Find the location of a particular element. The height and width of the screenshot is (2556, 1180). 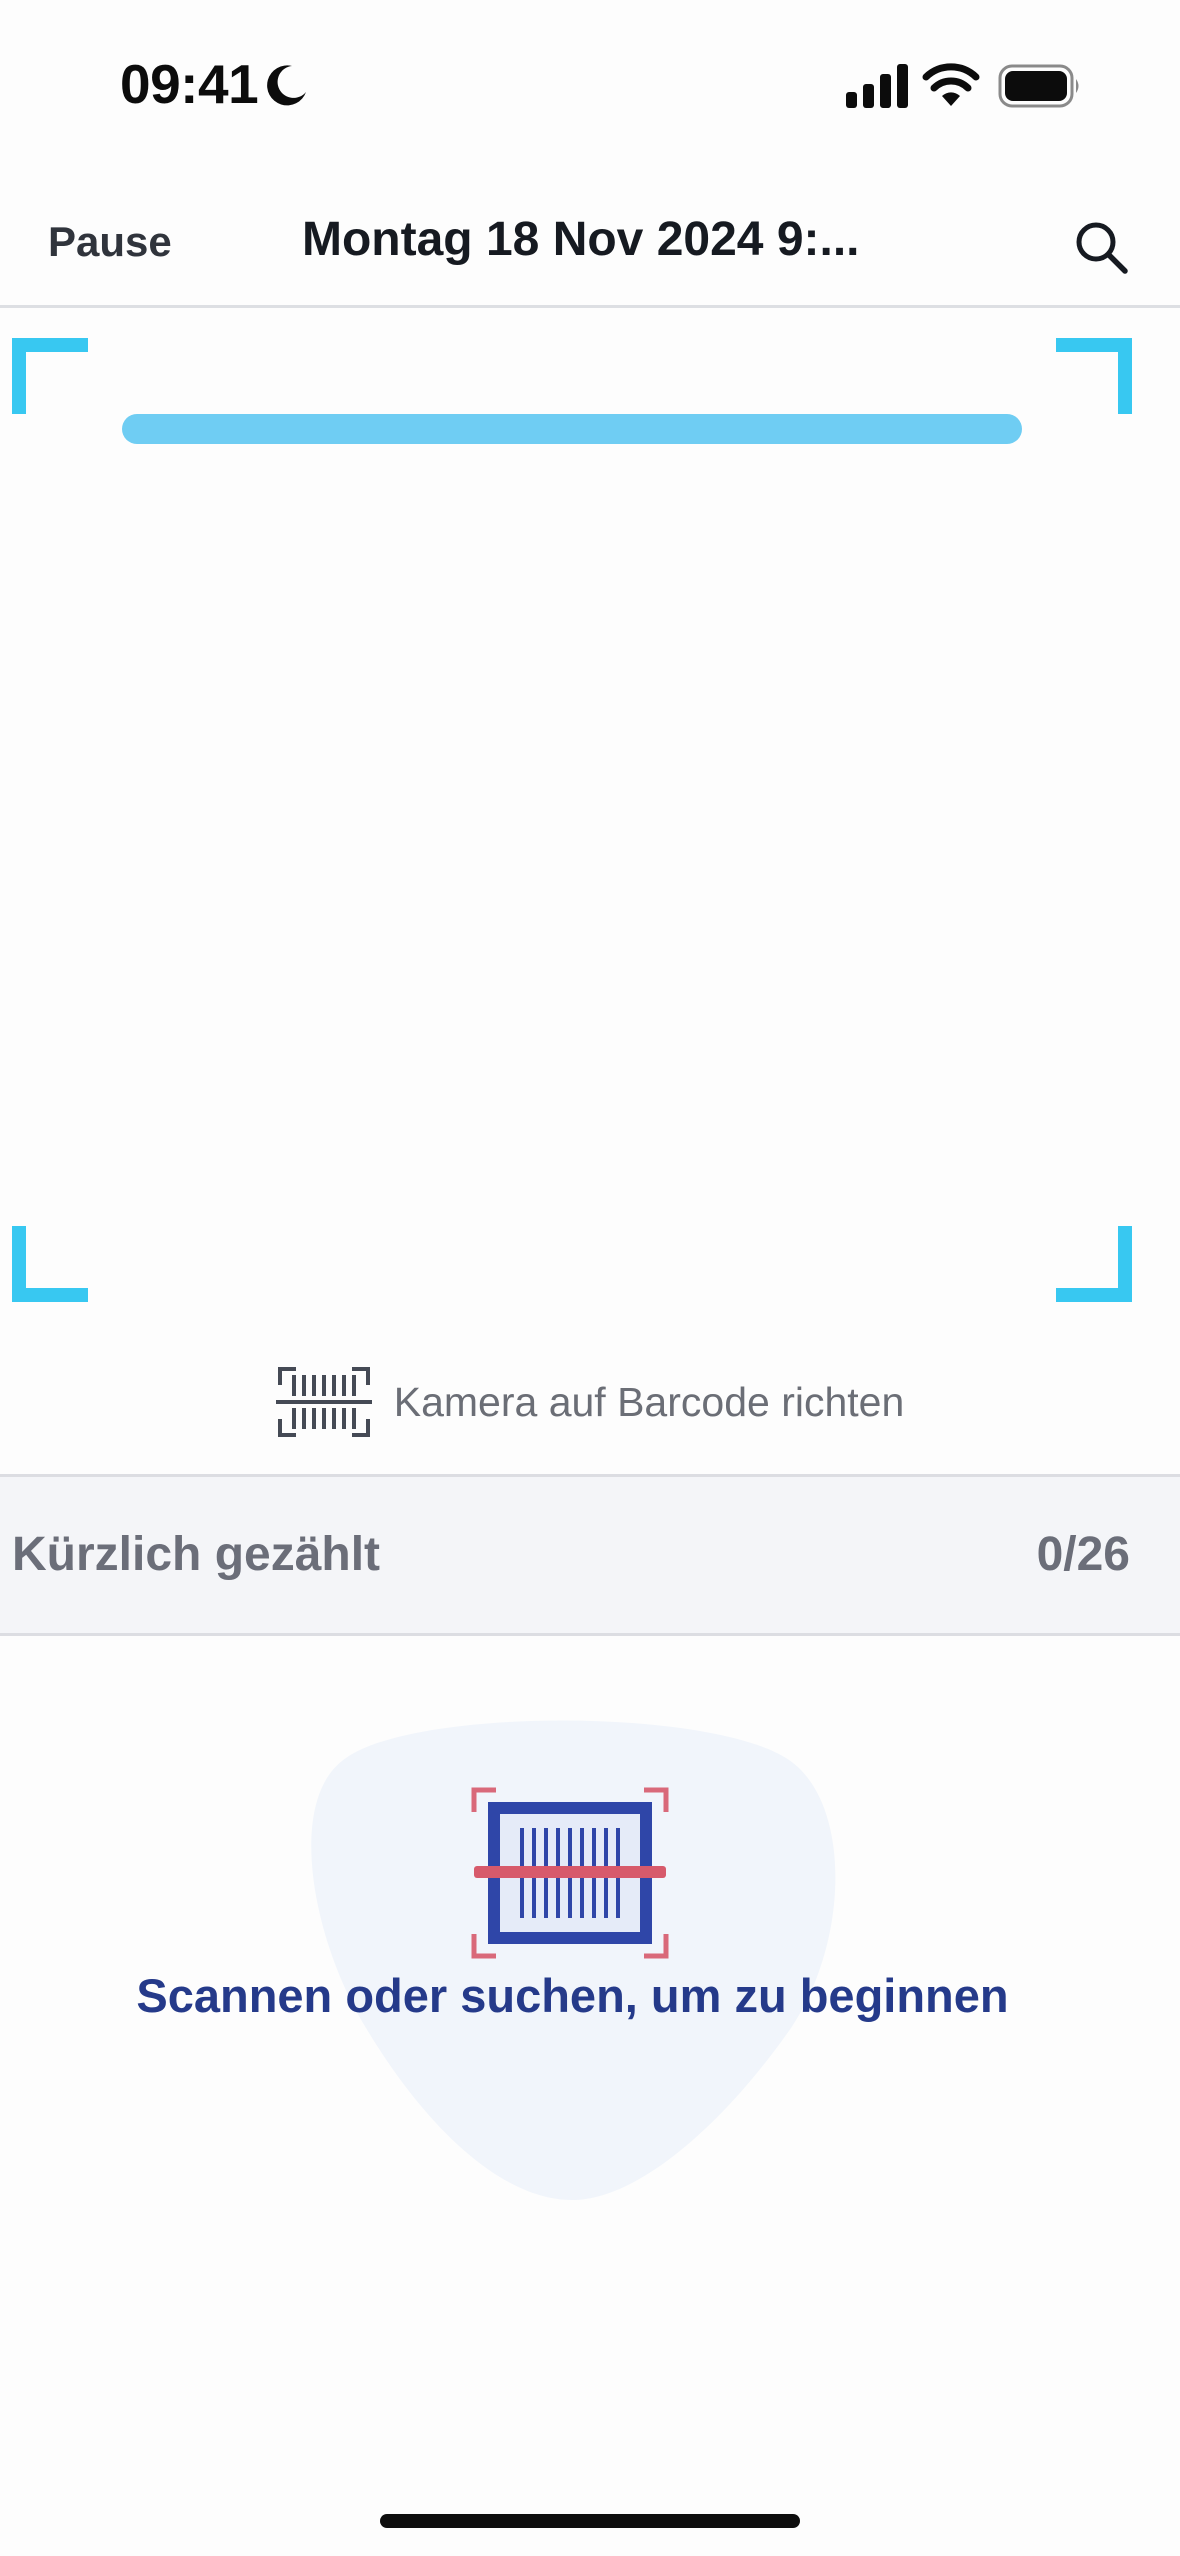

viewfinder-corner-top-left is located at coordinates (50, 376).